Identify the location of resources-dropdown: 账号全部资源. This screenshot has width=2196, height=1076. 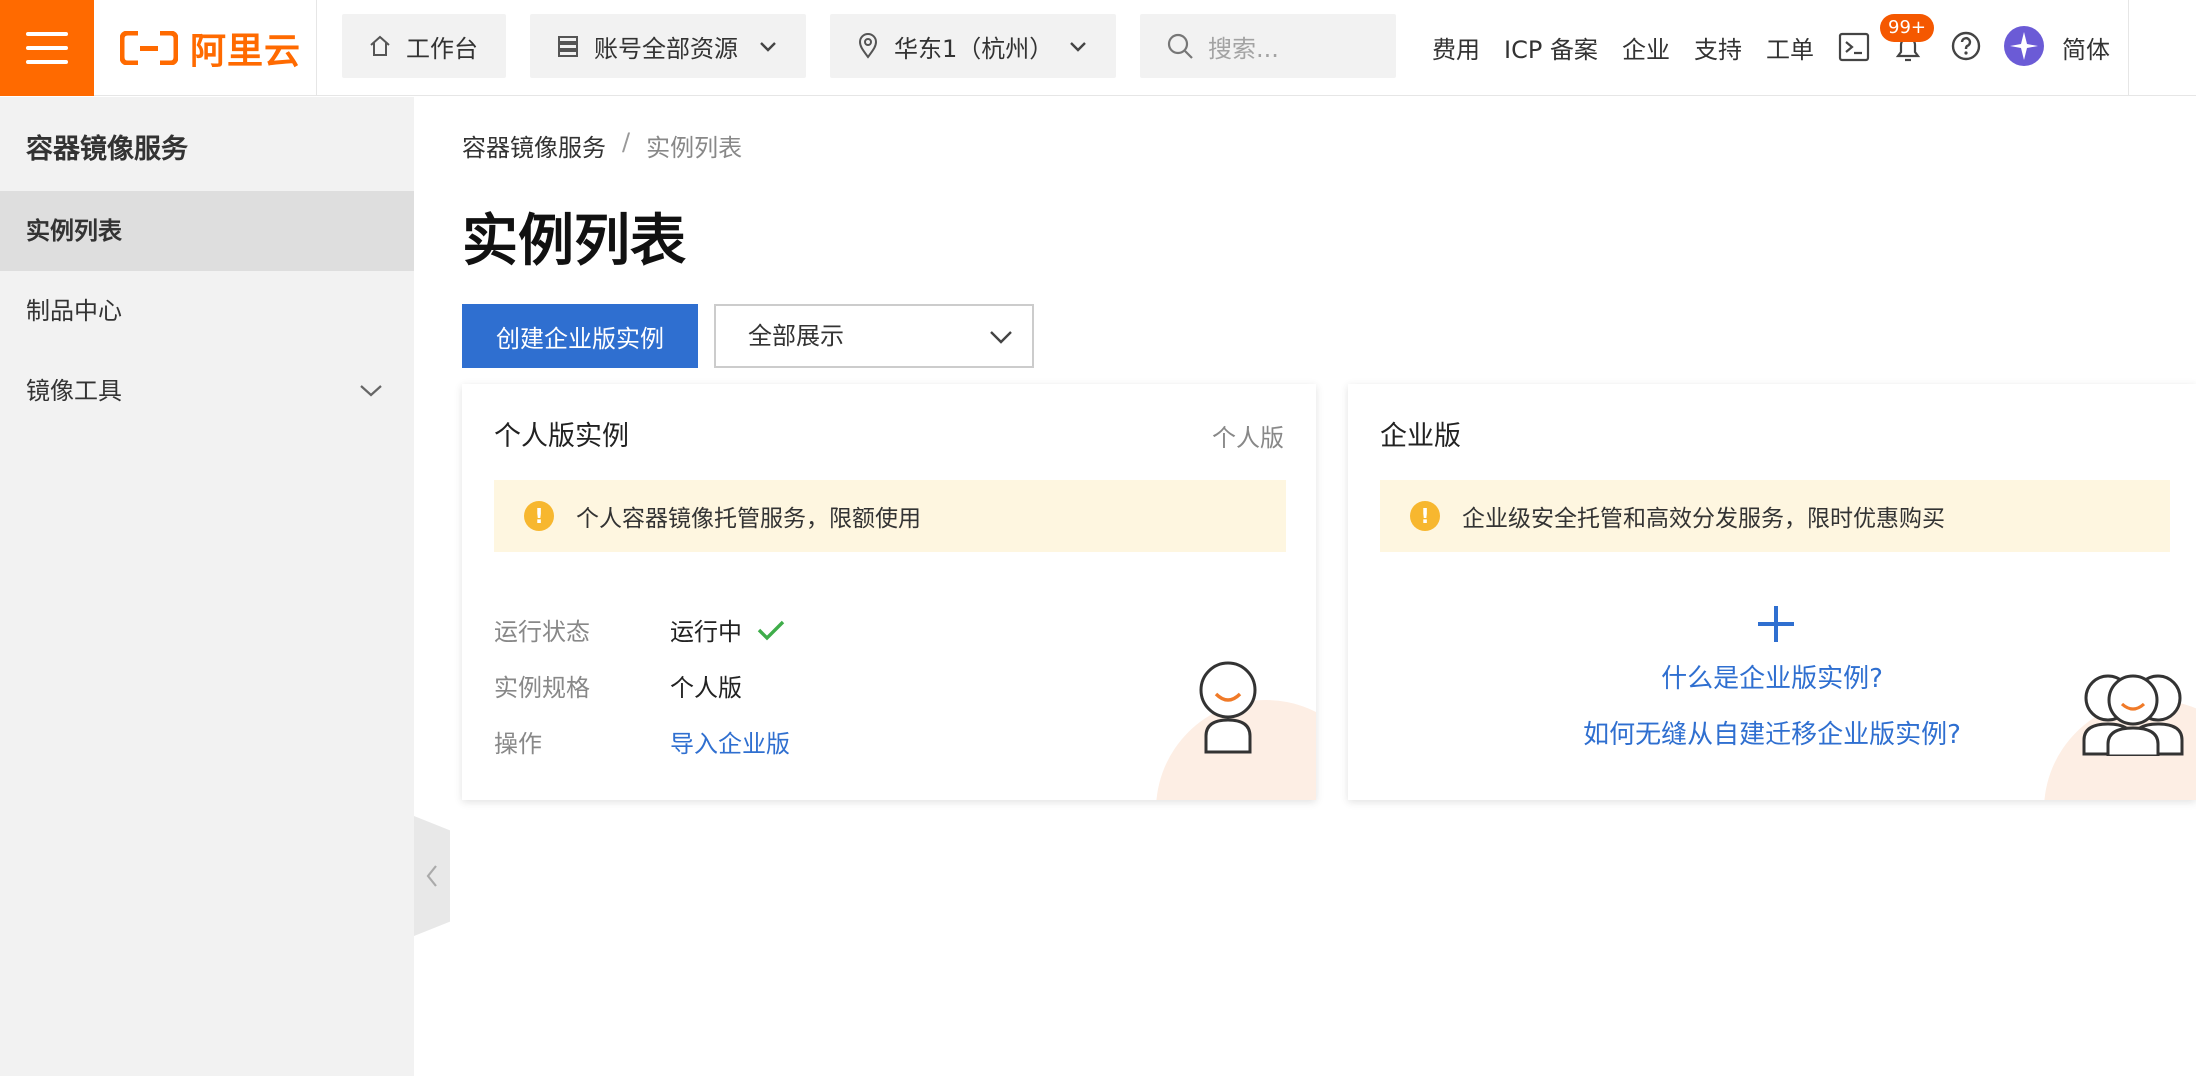
(668, 46).